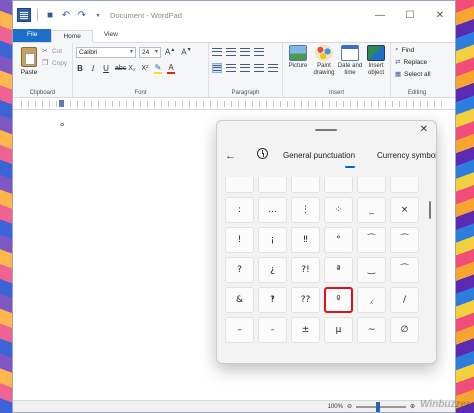 Image resolution: width=474 pixels, height=413 pixels. What do you see at coordinates (324, 61) in the screenshot?
I see `paint-drawing-button: Paint drawing` at bounding box center [324, 61].